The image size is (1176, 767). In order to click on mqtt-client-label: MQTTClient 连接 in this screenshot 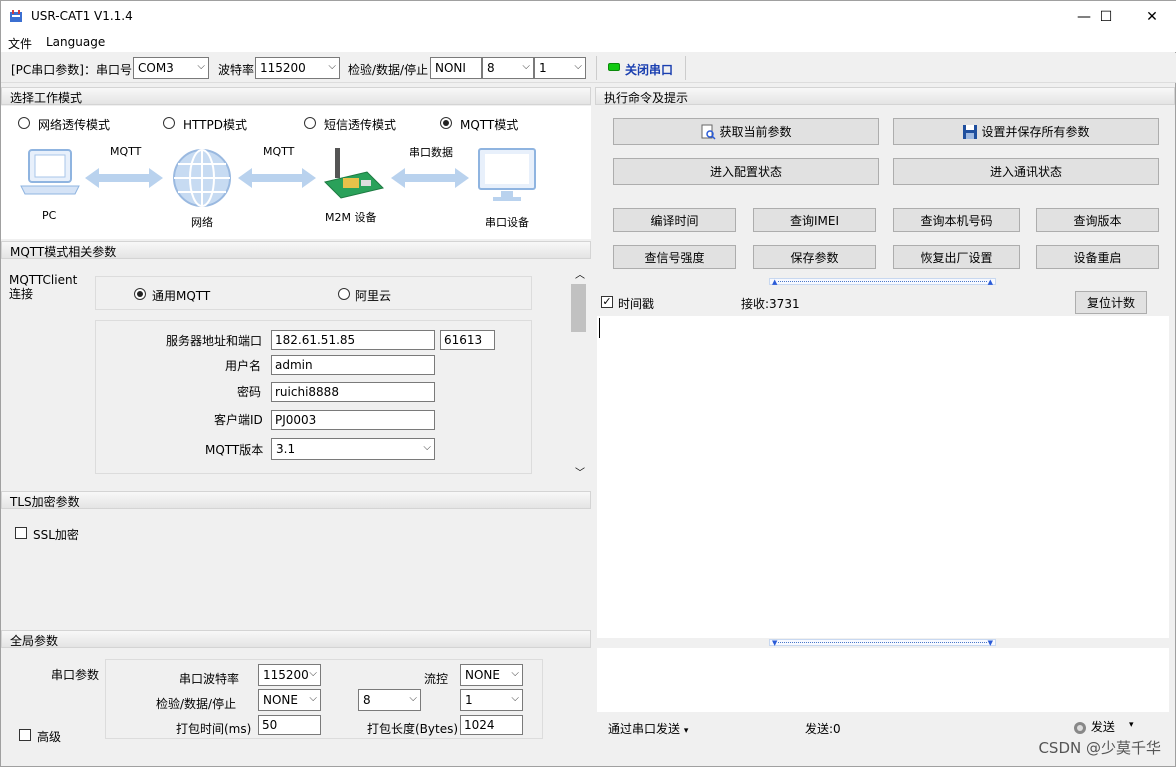, I will do `click(43, 287)`.